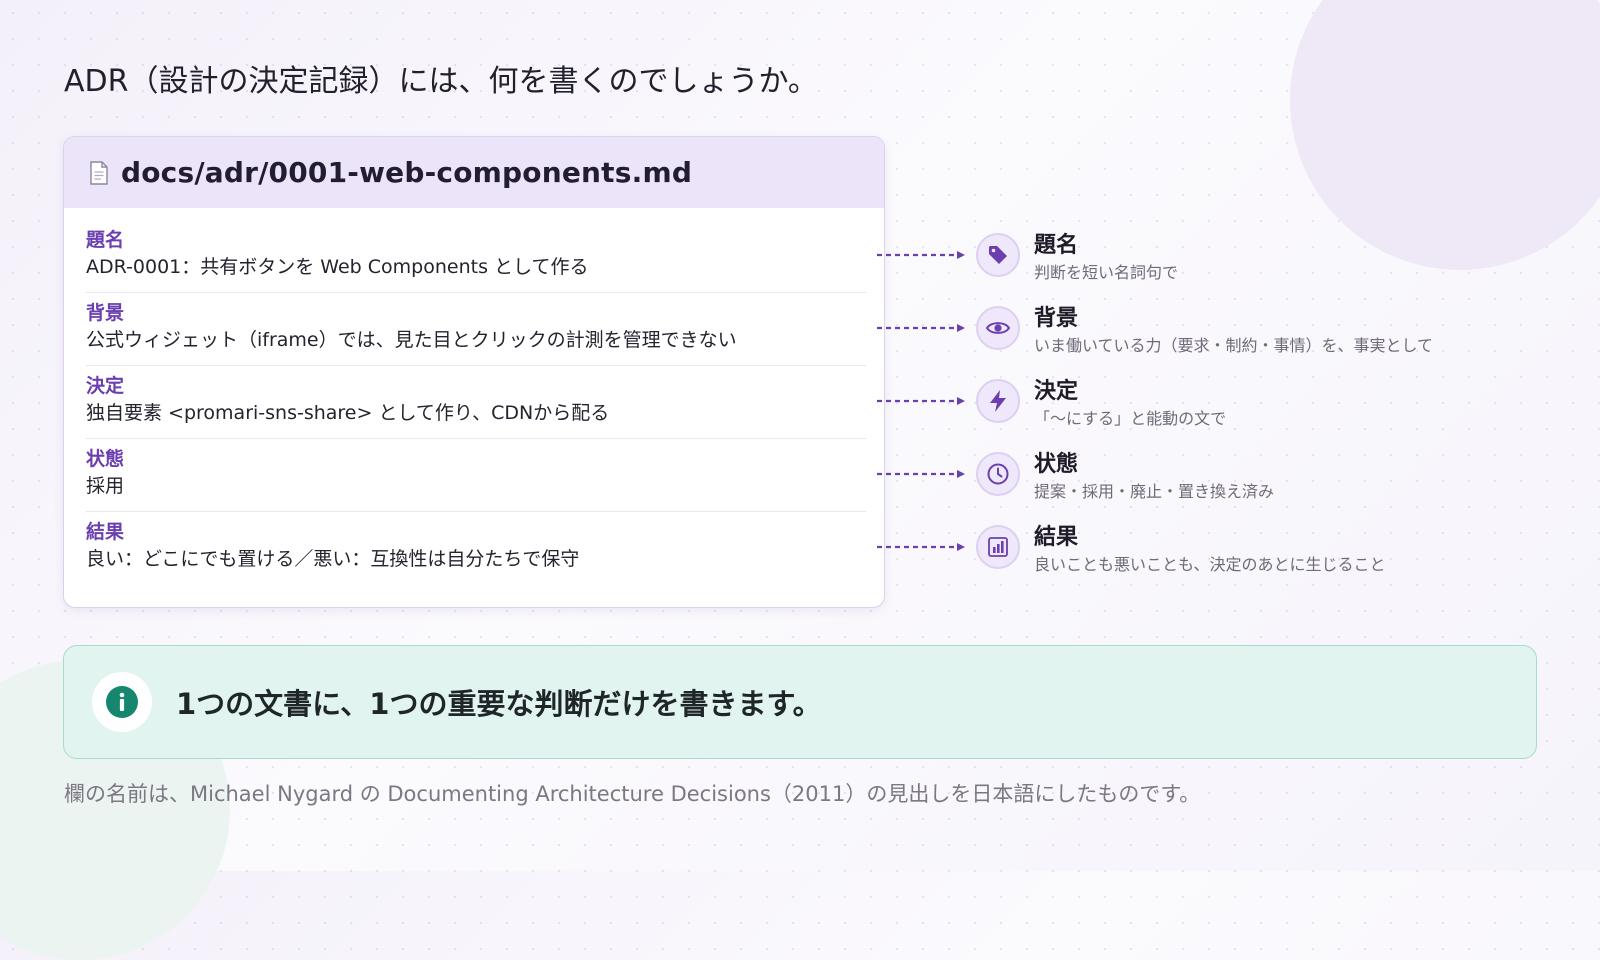  I want to click on legend-title: 背景, so click(1056, 318).